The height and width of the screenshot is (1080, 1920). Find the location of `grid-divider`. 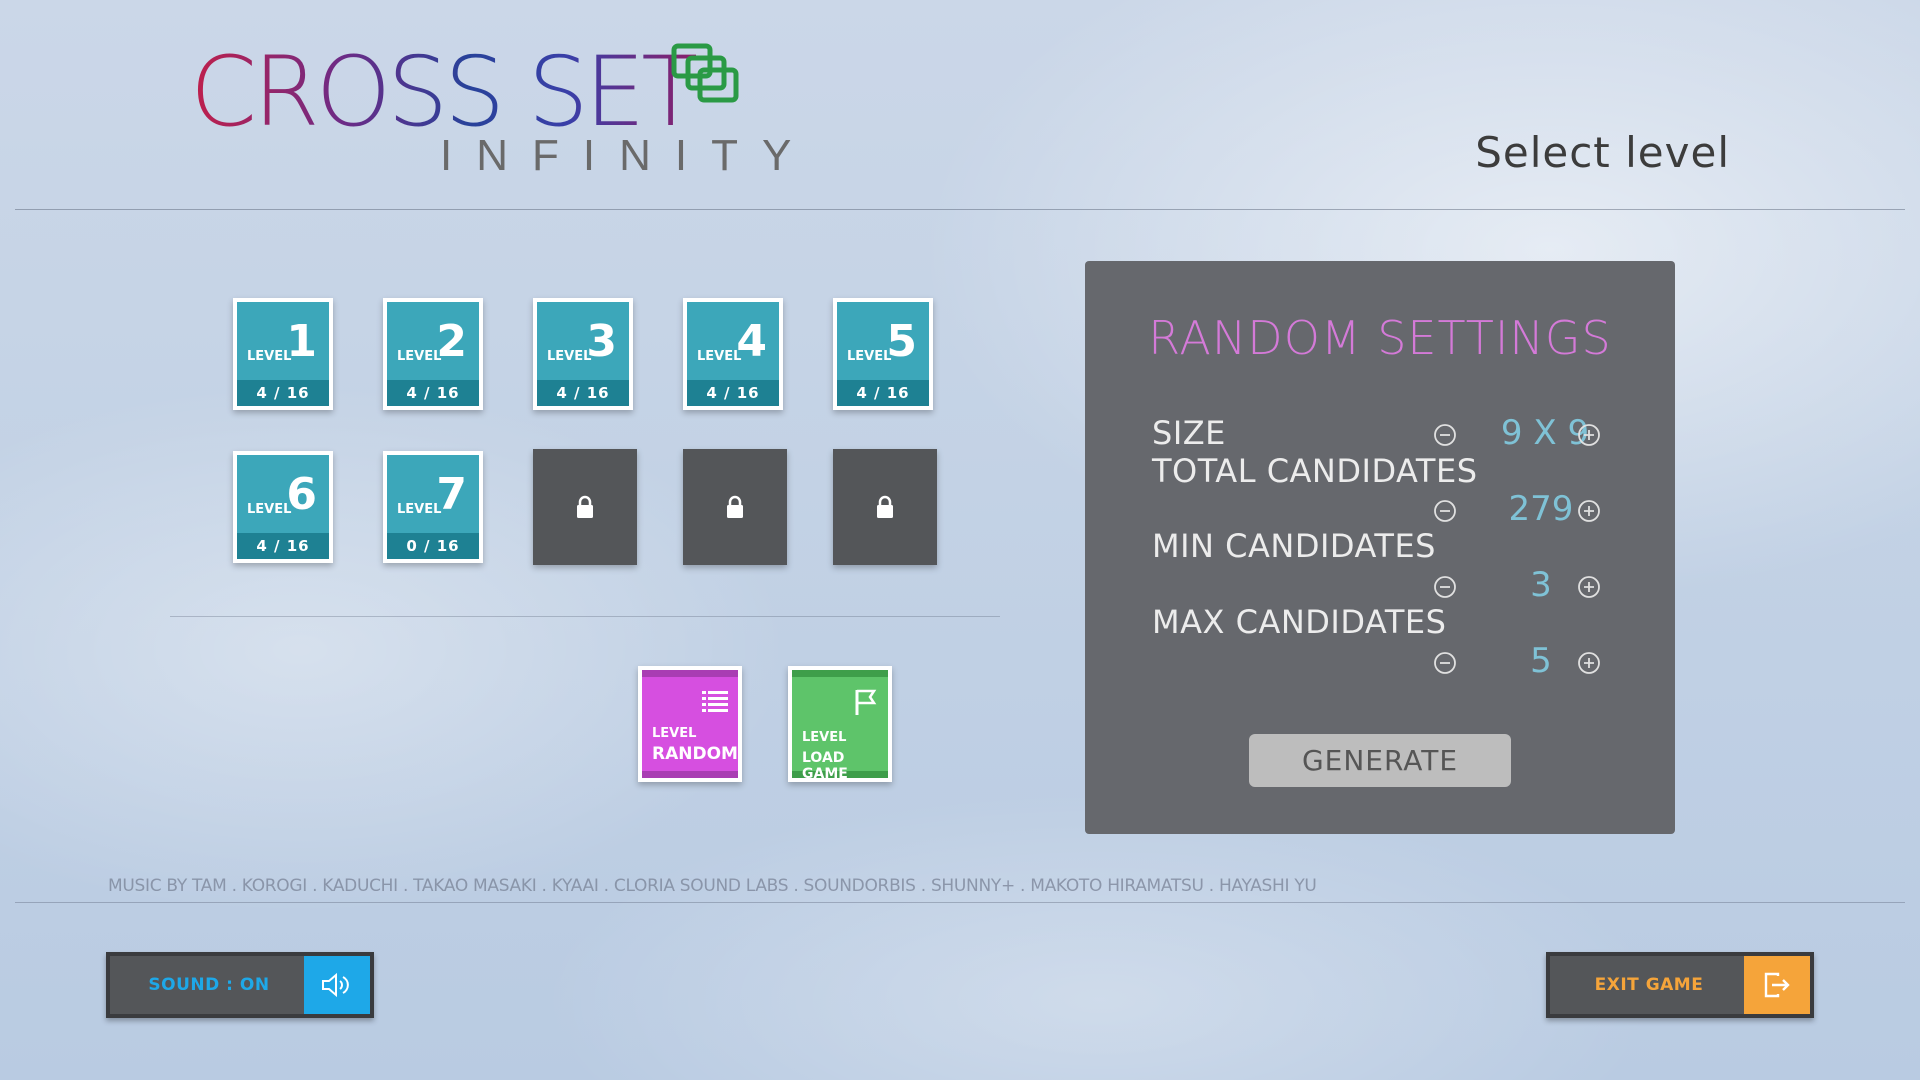

grid-divider is located at coordinates (585, 616).